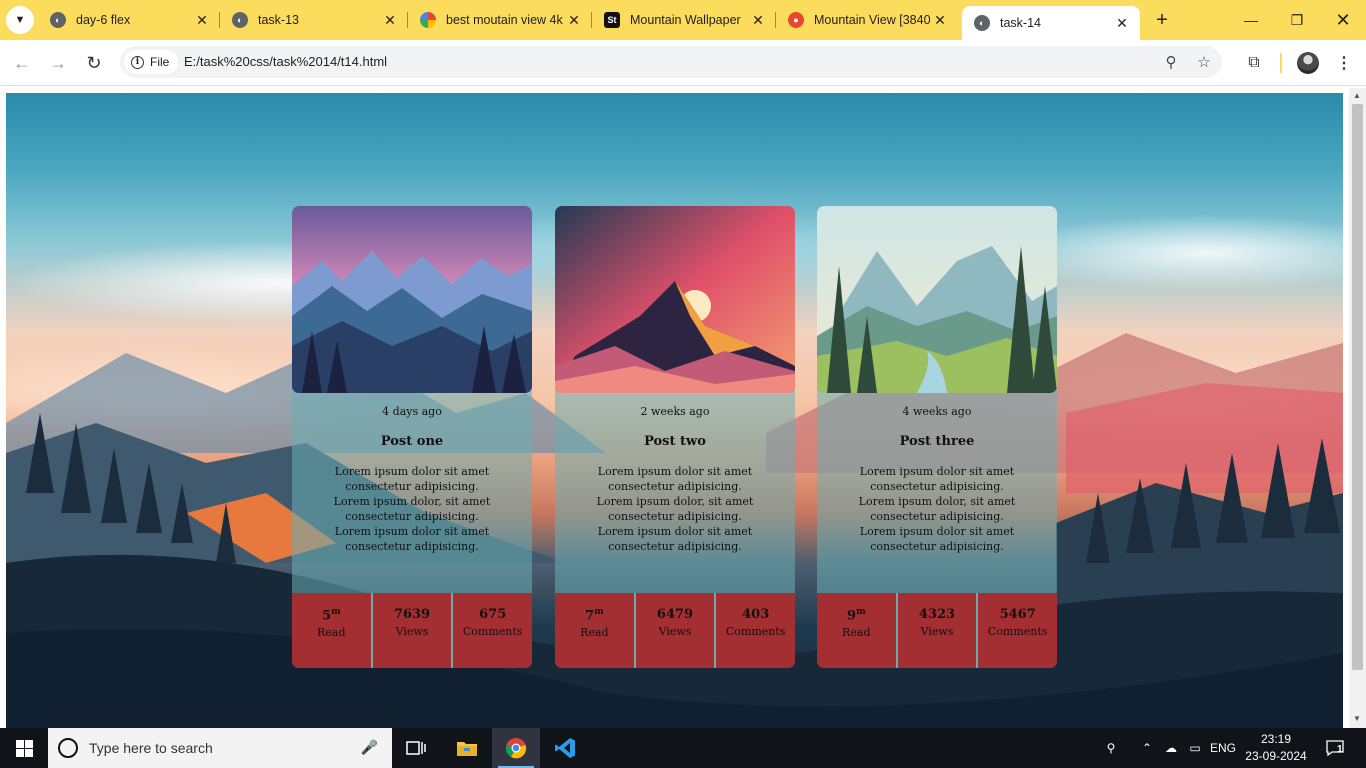 The width and height of the screenshot is (1366, 768). Describe the element at coordinates (20, 20) in the screenshot. I see `tab-search-chevron-icon: ▼` at that location.